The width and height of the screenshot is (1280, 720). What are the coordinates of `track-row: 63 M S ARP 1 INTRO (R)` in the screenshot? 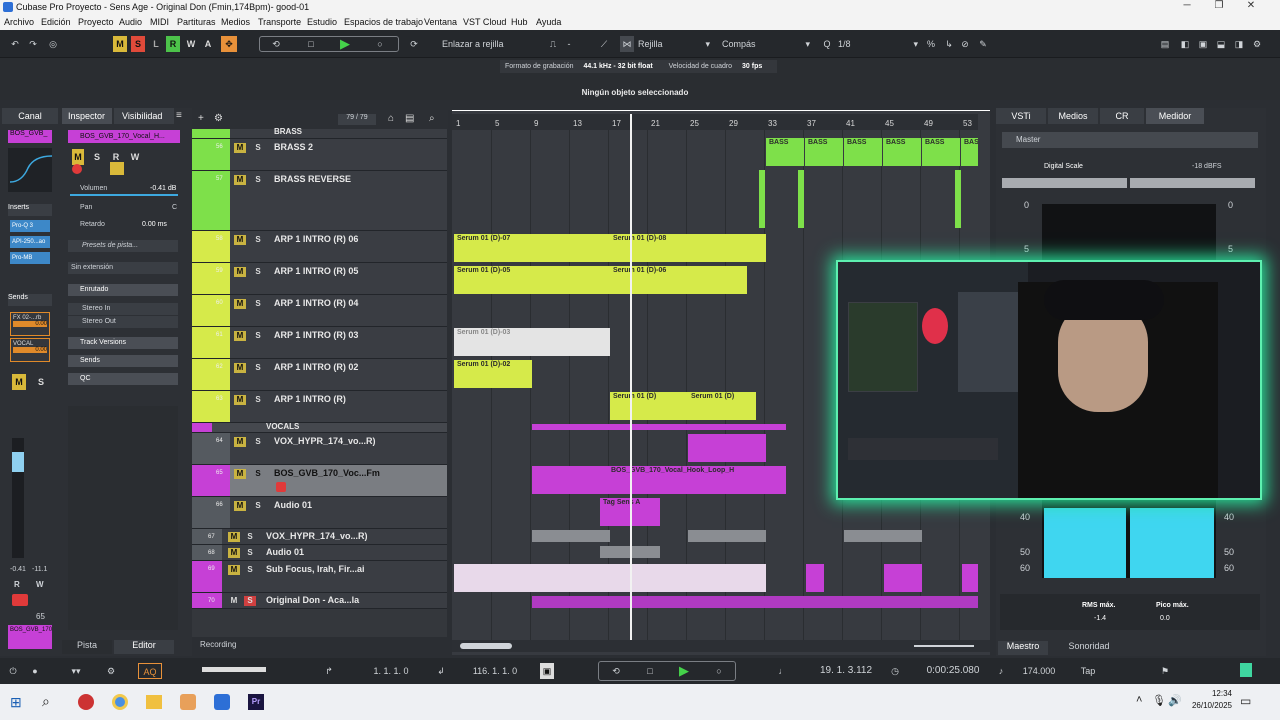 It's located at (319, 407).